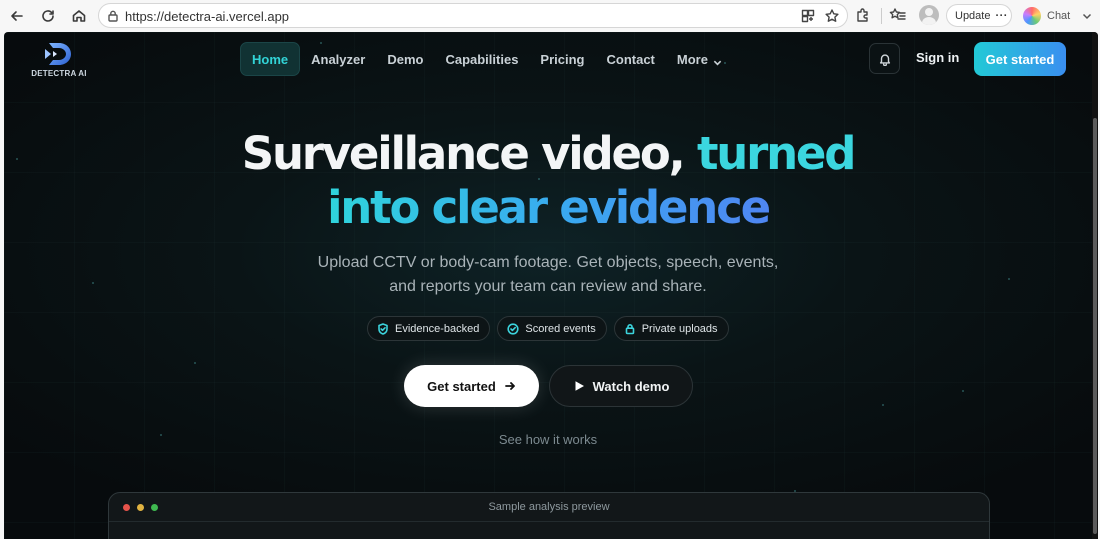  Describe the element at coordinates (973, 15) in the screenshot. I see `update-label: Update` at that location.